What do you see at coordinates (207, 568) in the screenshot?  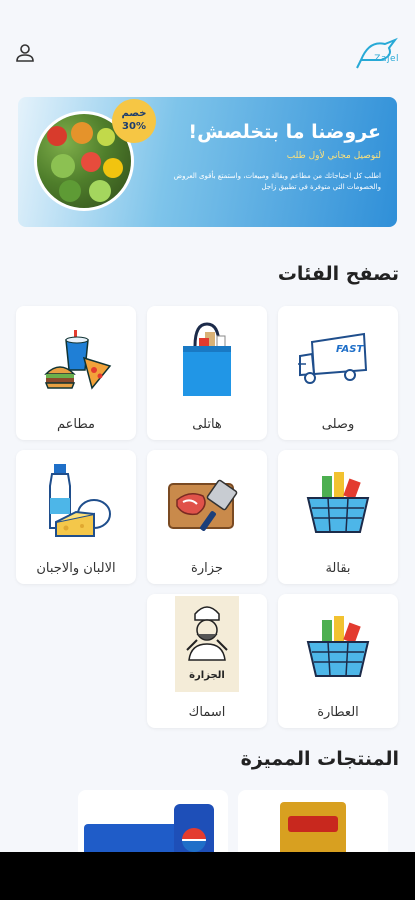 I see `category-label: جزارة` at bounding box center [207, 568].